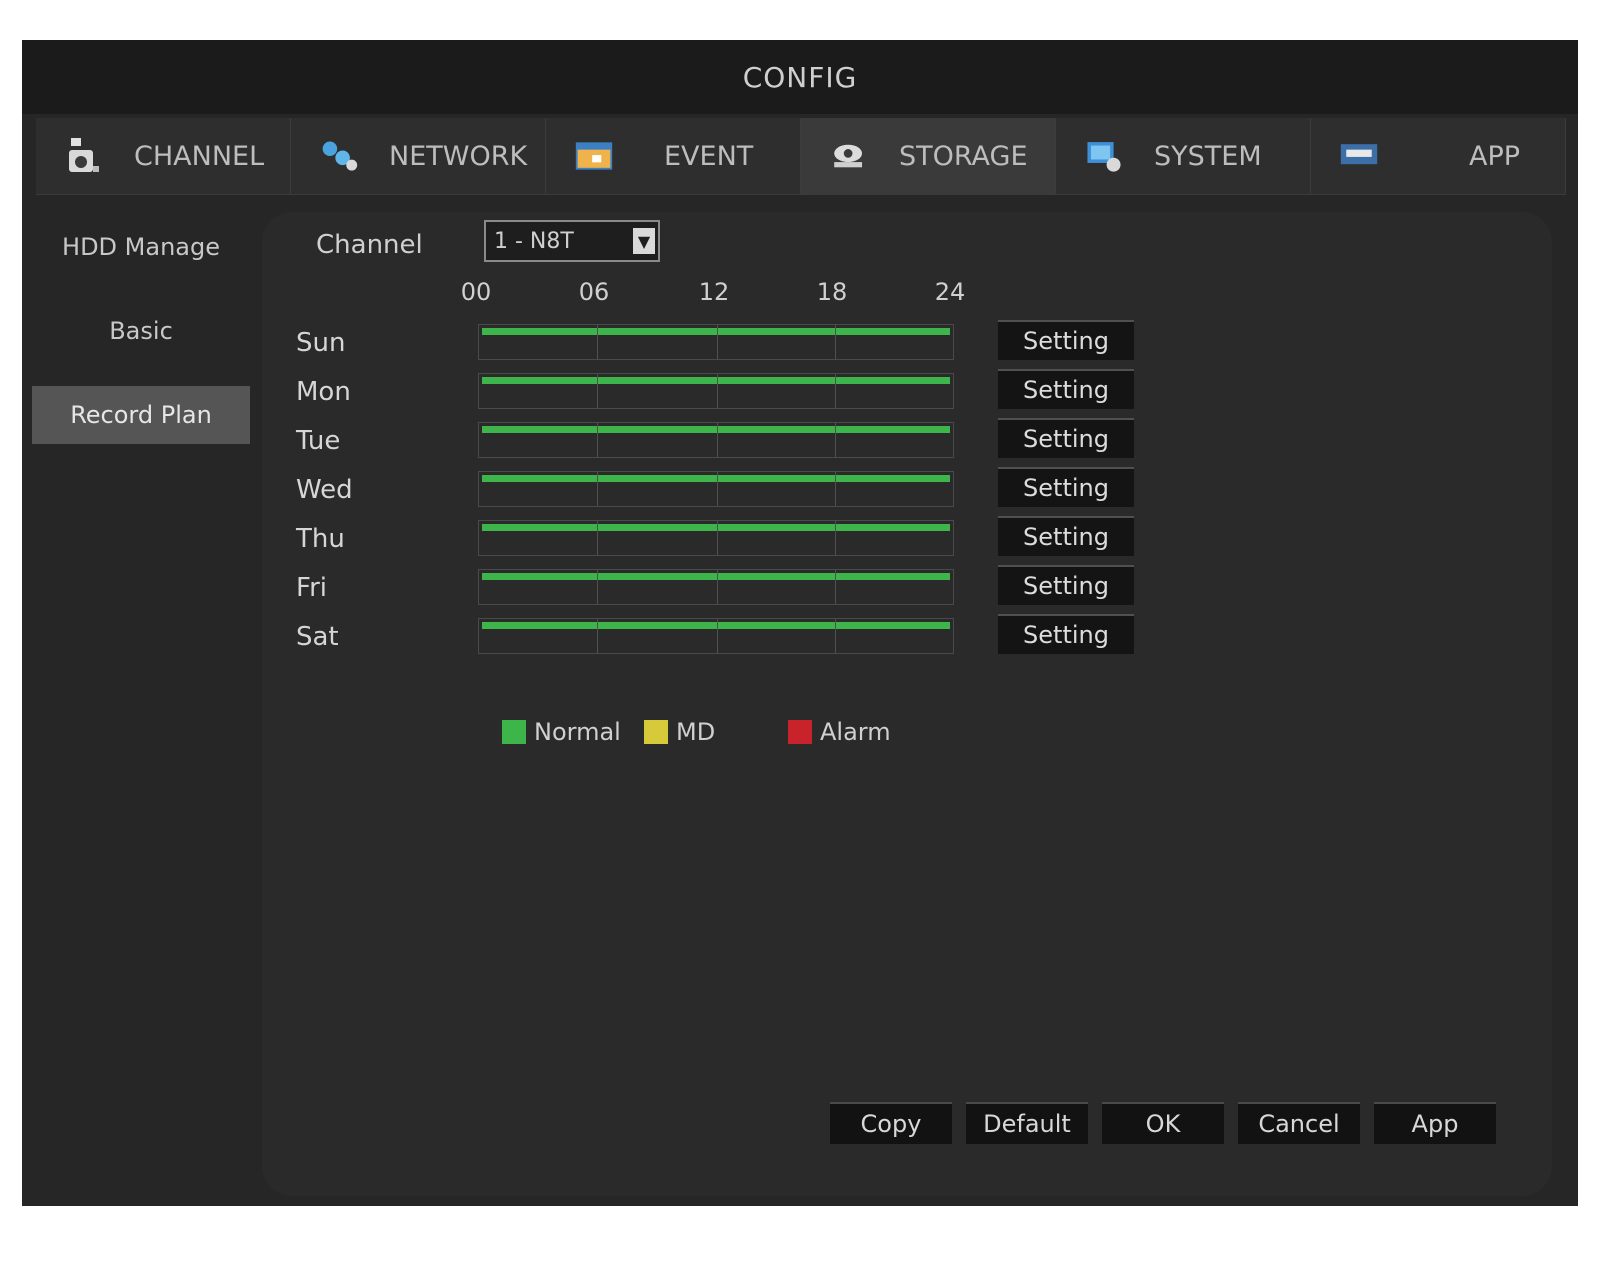 The height and width of the screenshot is (1286, 1600). I want to click on apply-button: App, so click(1435, 1123).